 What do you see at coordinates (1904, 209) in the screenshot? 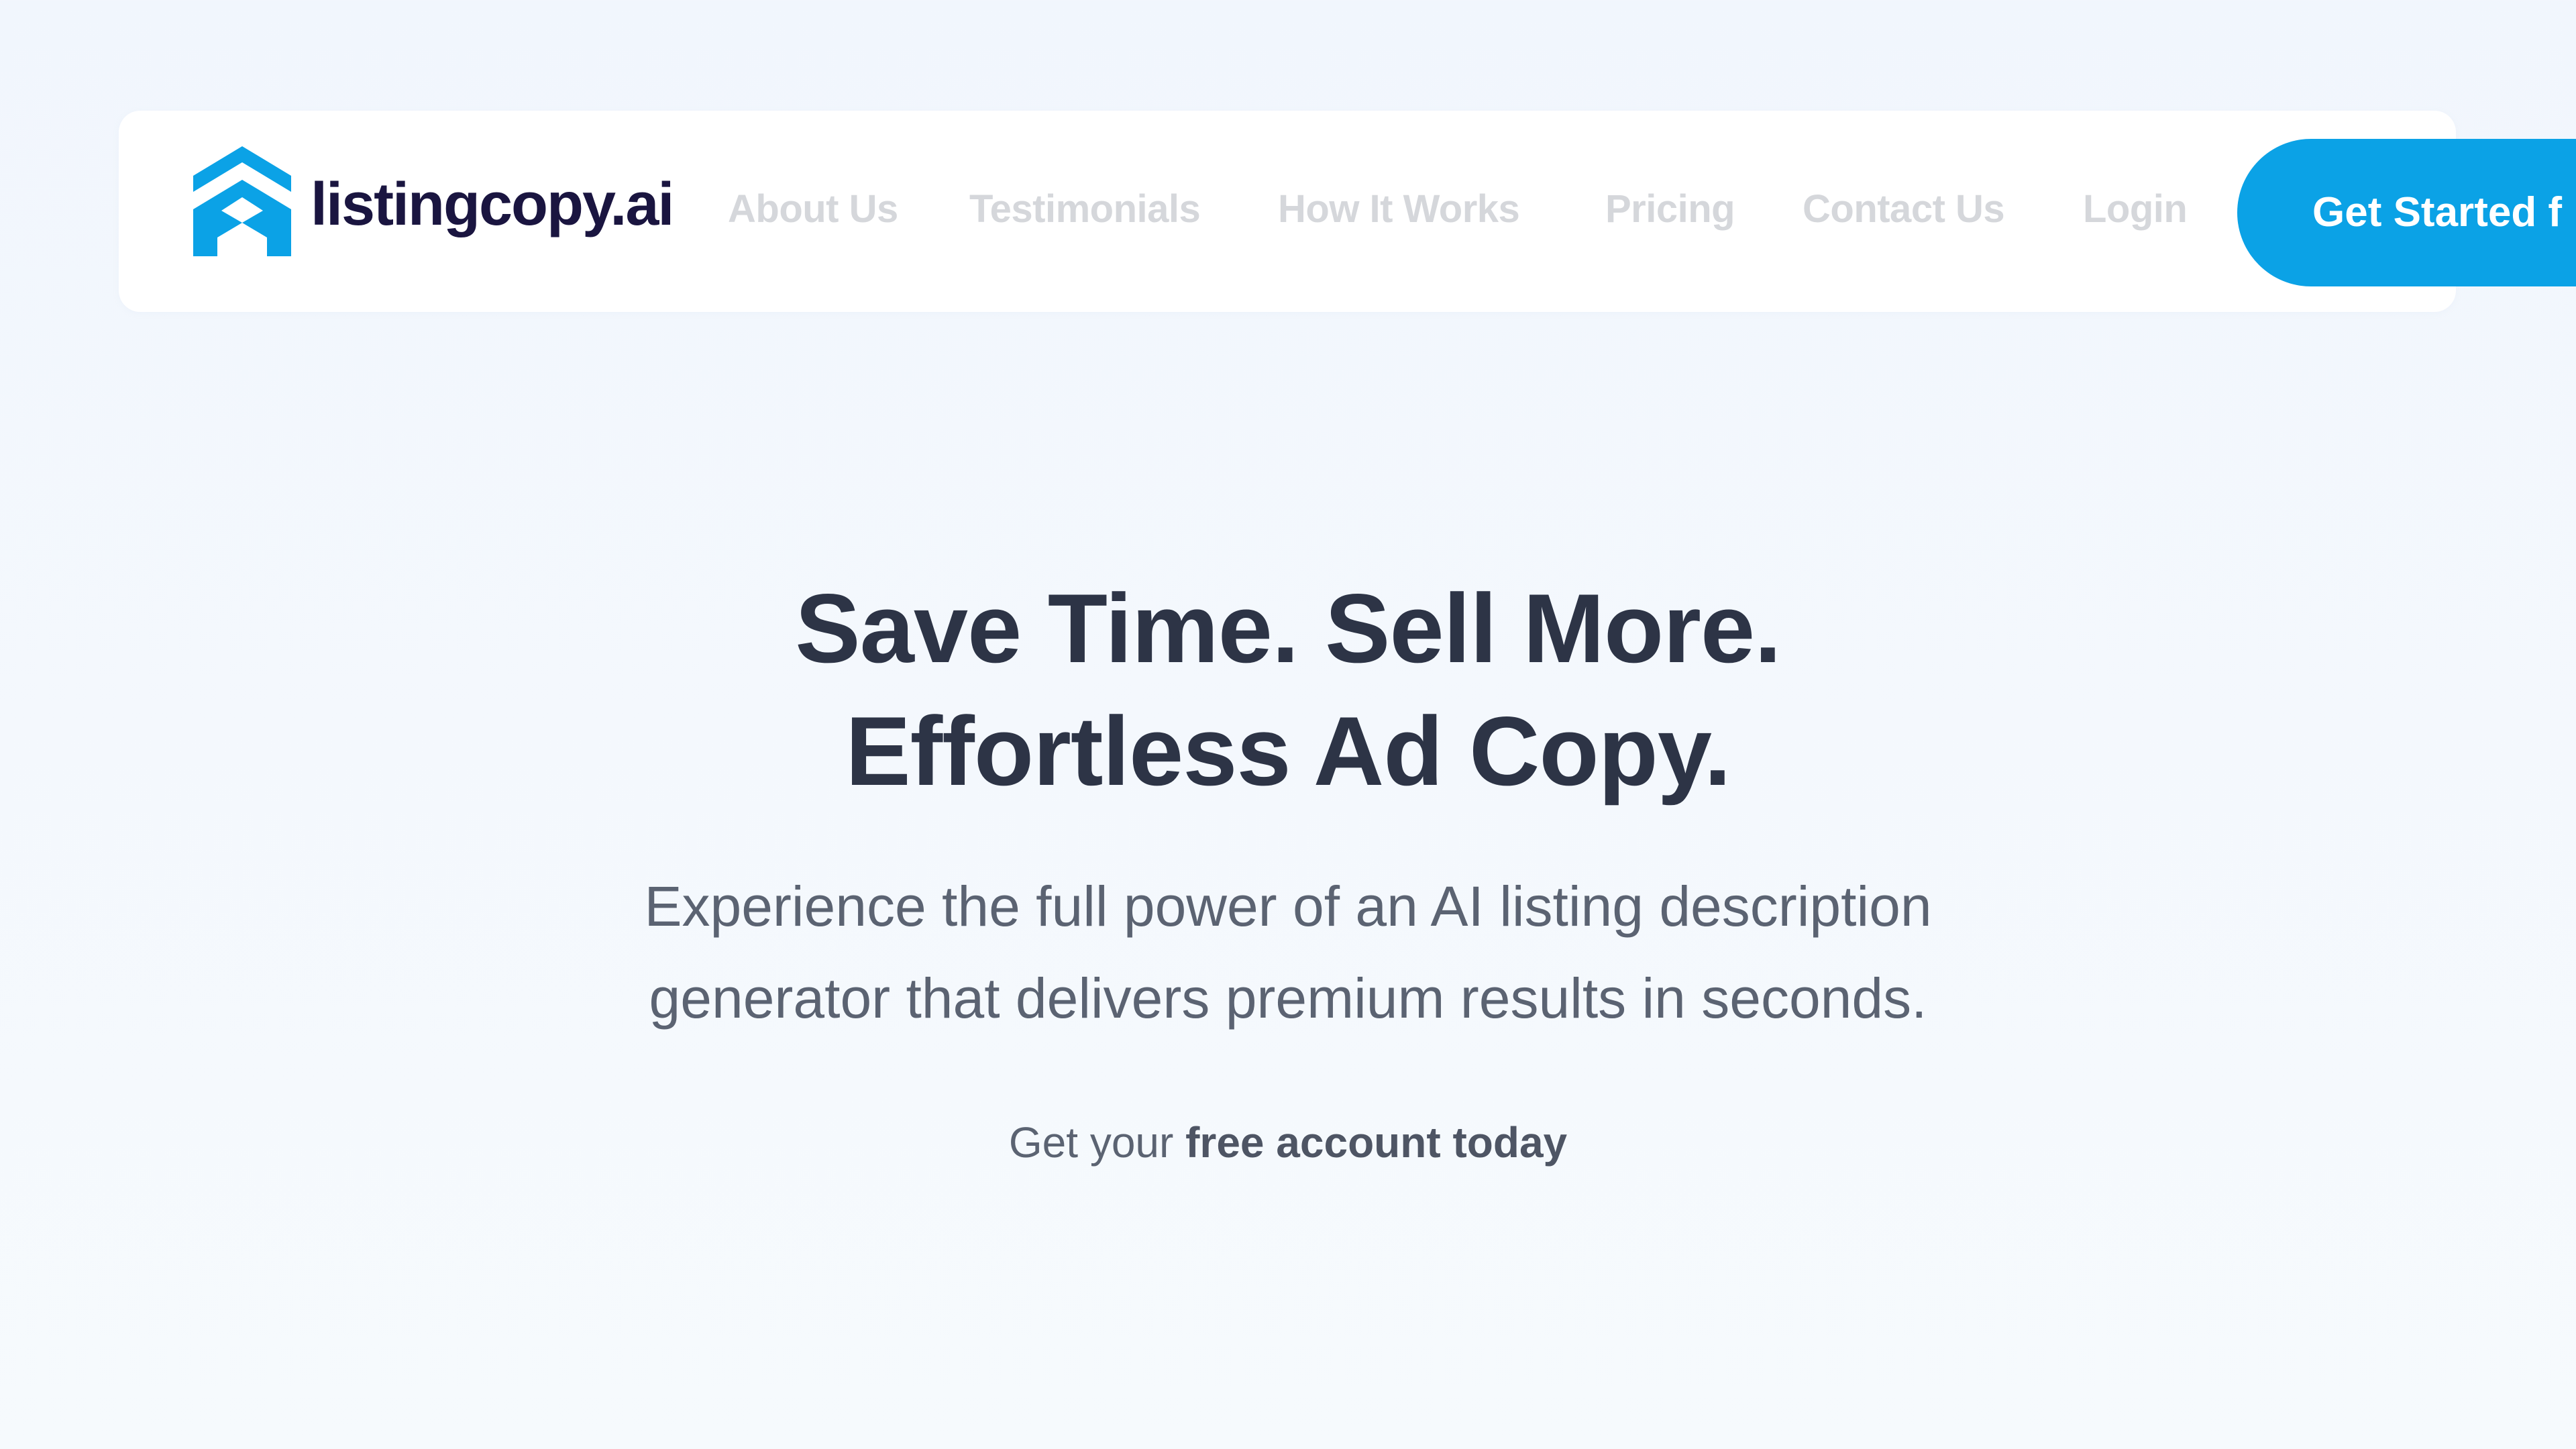
I see `nav-link-contact-us: Contact Us` at bounding box center [1904, 209].